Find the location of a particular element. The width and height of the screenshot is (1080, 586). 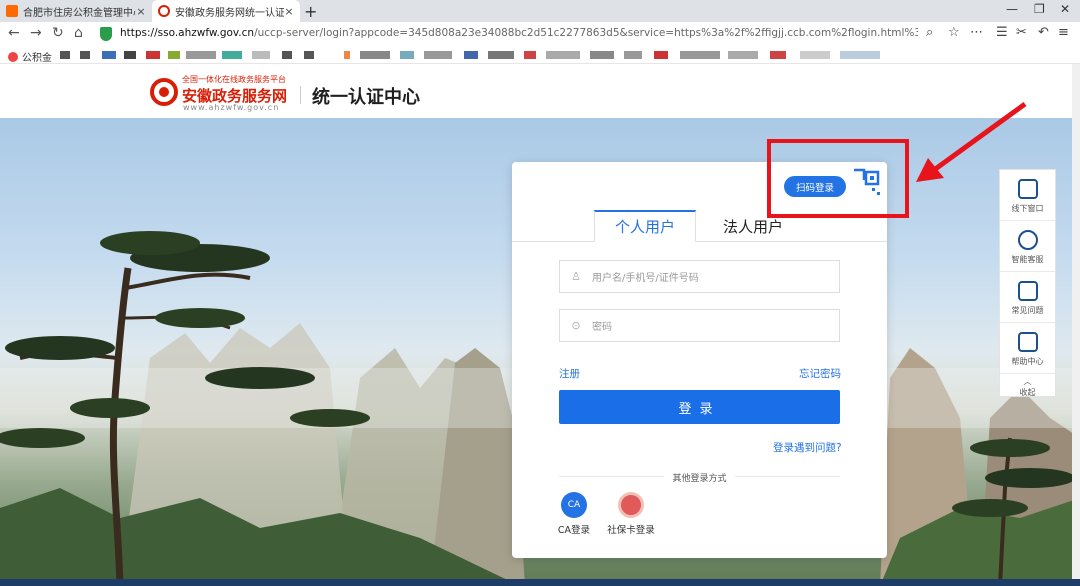

username-field: ♙ 用户名/手机号/证件号码 is located at coordinates (699, 276).